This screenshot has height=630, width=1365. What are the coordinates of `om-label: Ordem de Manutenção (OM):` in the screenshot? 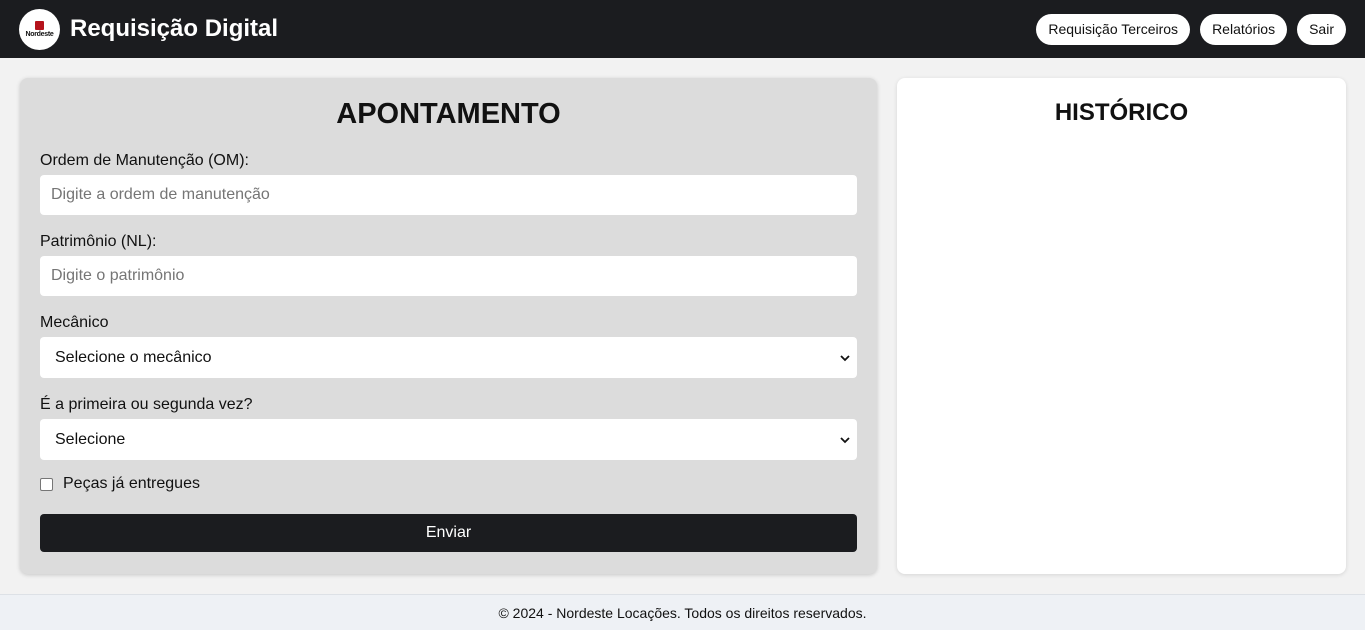 It's located at (144, 160).